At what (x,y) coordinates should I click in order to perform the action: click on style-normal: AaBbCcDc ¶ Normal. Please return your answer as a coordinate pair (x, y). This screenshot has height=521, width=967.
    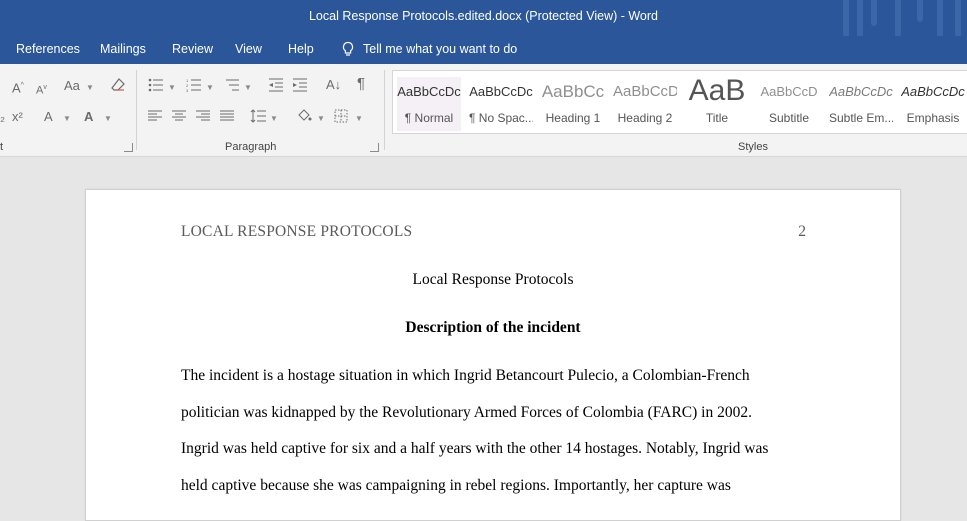
    Looking at the image, I should click on (429, 104).